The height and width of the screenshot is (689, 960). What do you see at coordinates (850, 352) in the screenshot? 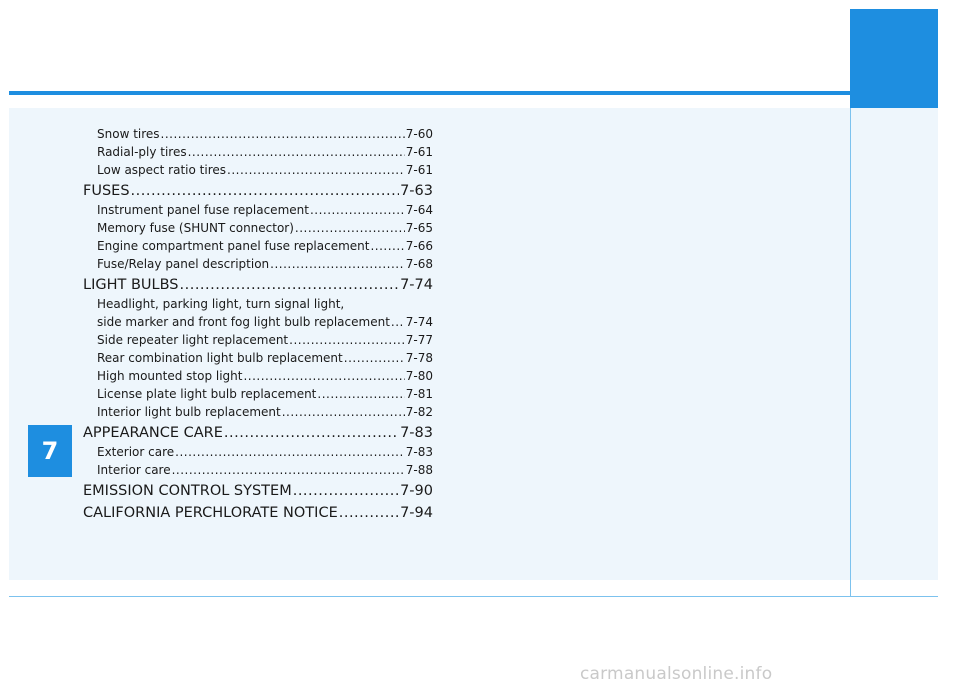
I see `margin-divider` at bounding box center [850, 352].